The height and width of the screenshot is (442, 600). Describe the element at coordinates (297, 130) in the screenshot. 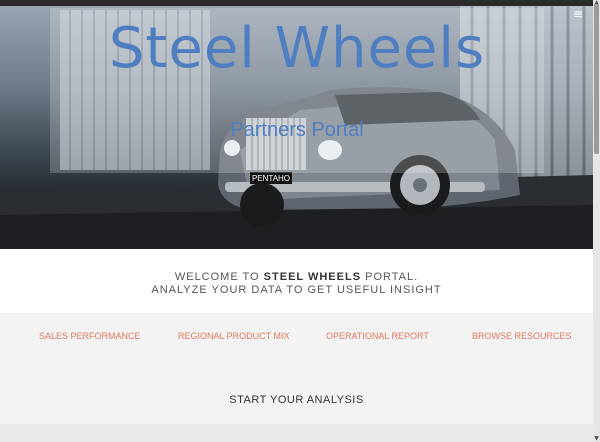

I see `page-subtitle: Partners Portal` at that location.